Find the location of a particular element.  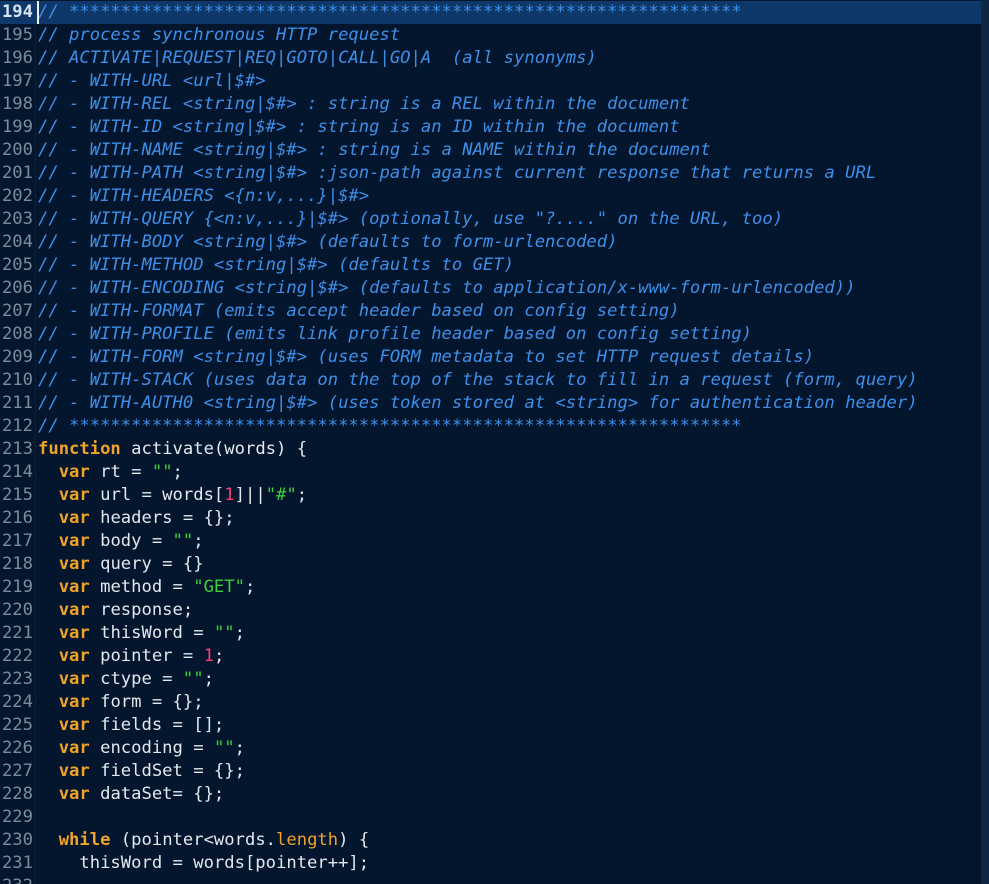

line-number: 222 is located at coordinates (17, 656).